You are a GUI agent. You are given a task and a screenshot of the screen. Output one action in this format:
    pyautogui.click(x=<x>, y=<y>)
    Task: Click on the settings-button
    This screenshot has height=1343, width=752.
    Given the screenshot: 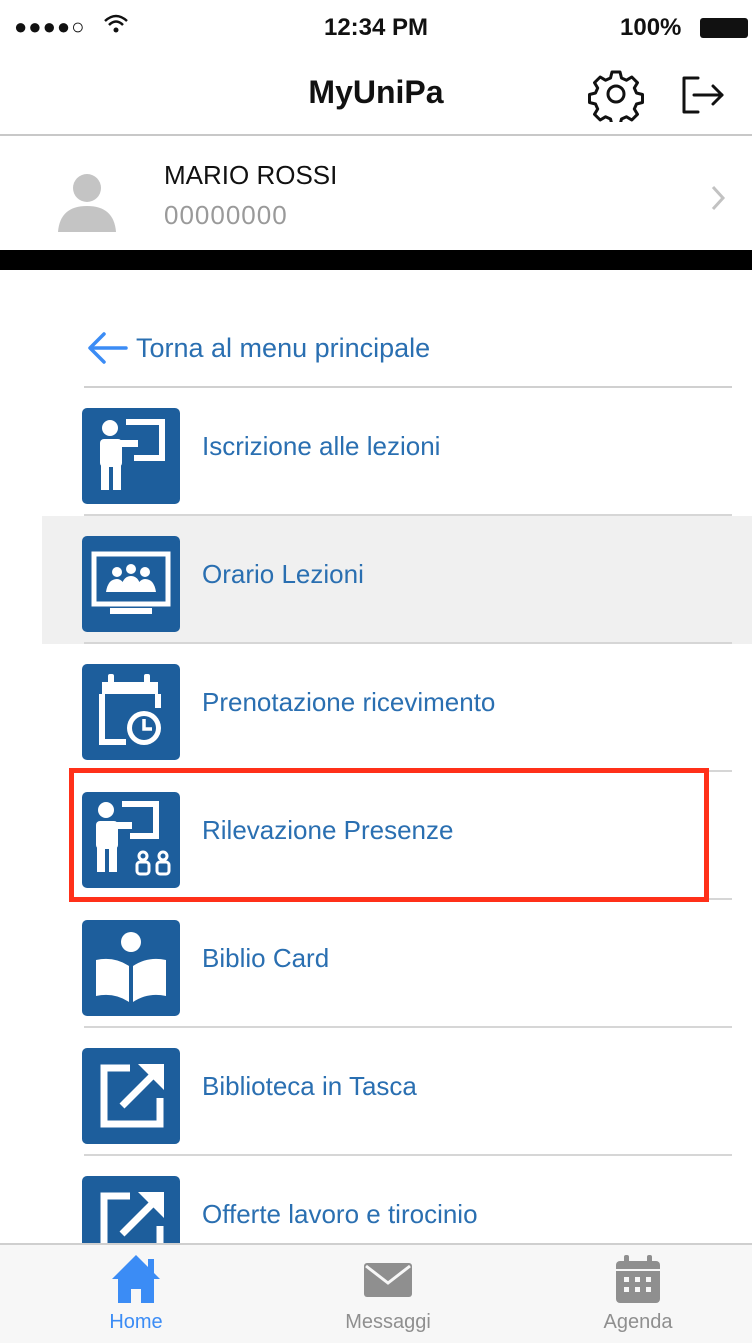 What is the action you would take?
    pyautogui.click(x=616, y=96)
    